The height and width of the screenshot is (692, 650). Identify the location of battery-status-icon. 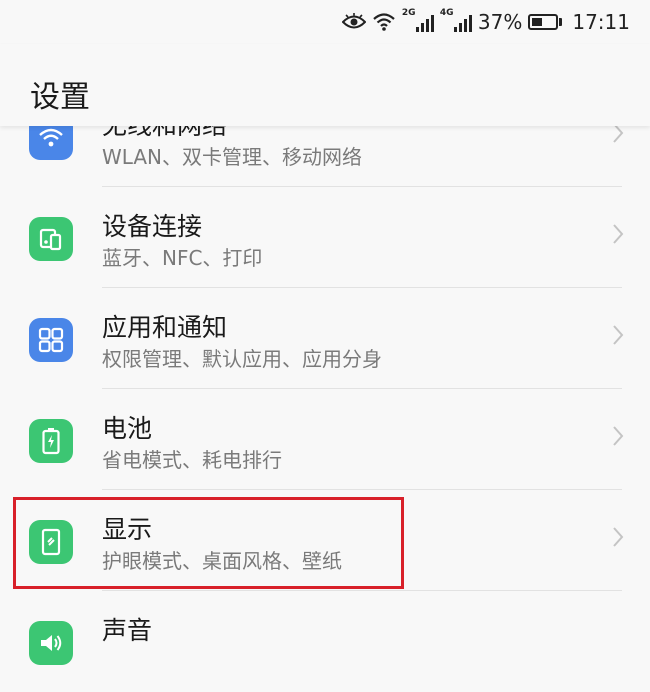
(545, 22).